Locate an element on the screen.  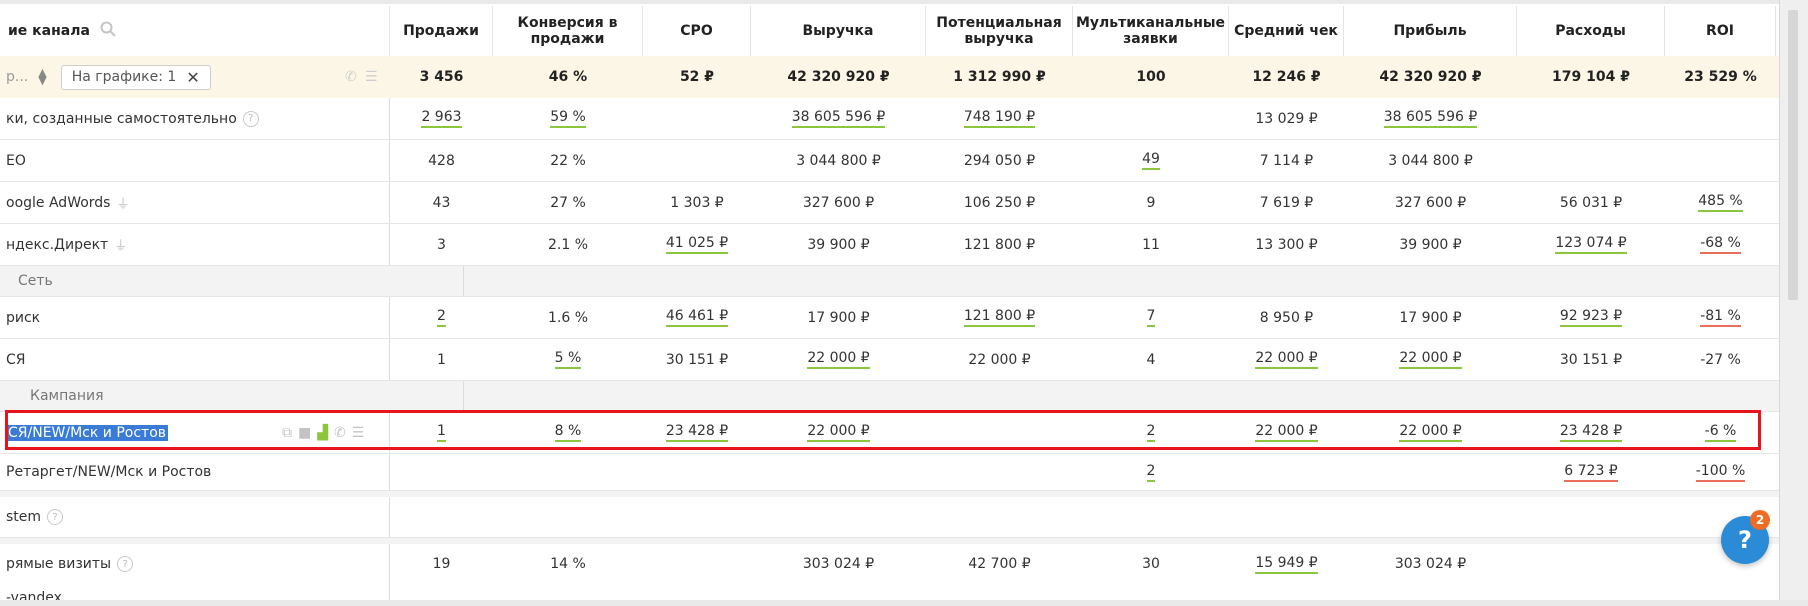
cell-sales: 1 is located at coordinates (441, 432).